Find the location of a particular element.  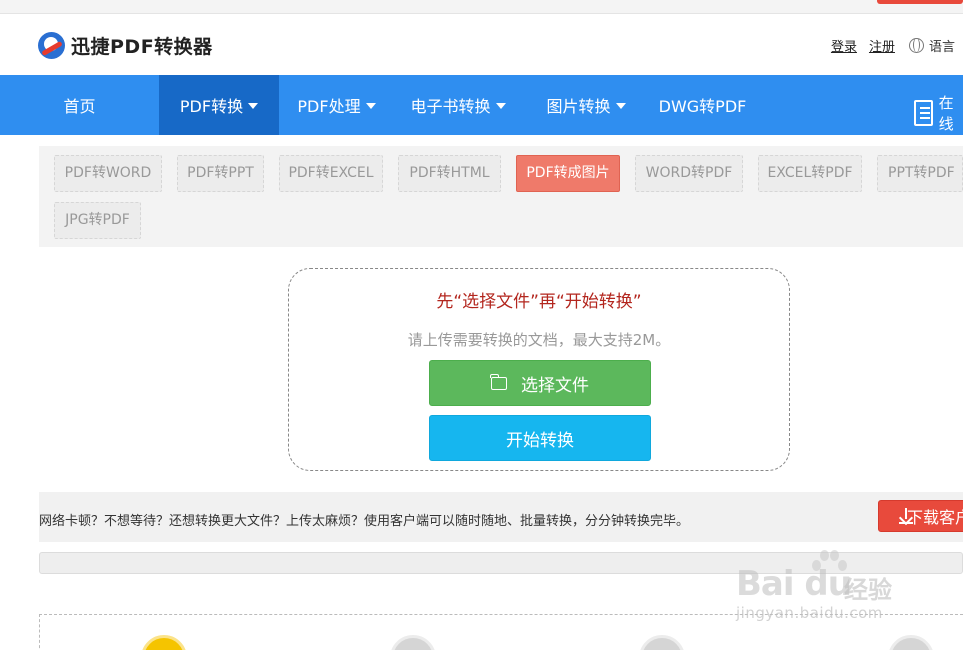

subnav-item-ppt-to-pdf: PPT转PDF is located at coordinates (920, 173).